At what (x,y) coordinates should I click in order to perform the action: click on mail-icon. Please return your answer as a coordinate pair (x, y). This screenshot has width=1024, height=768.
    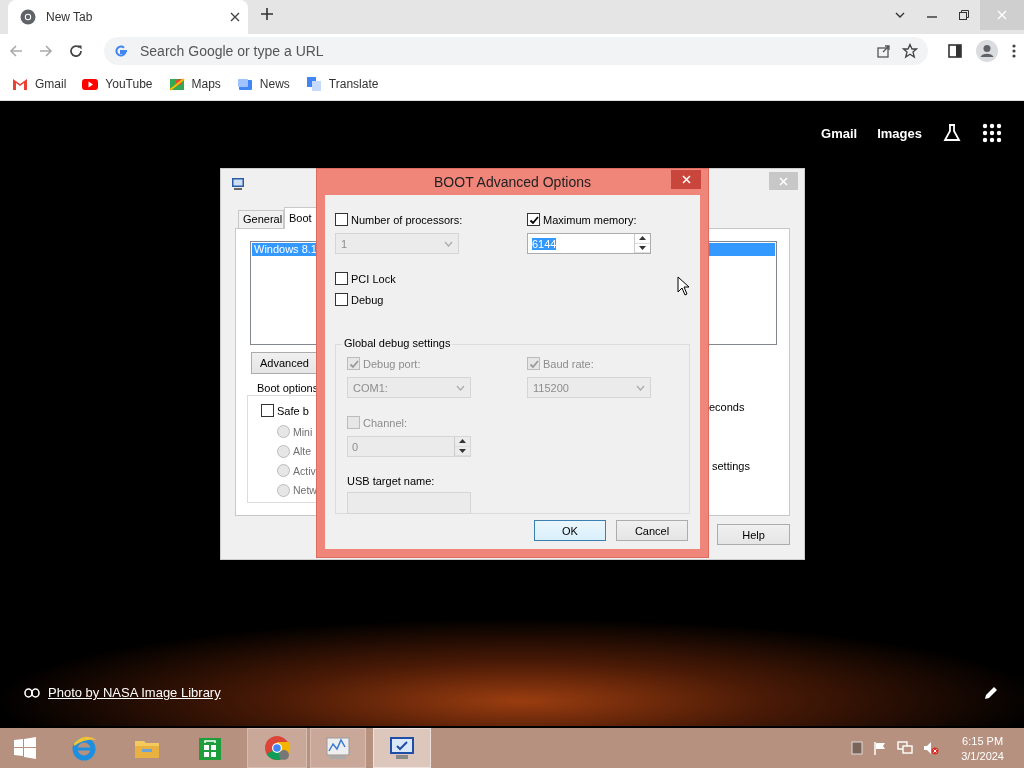
    Looking at the image, I should click on (20, 84).